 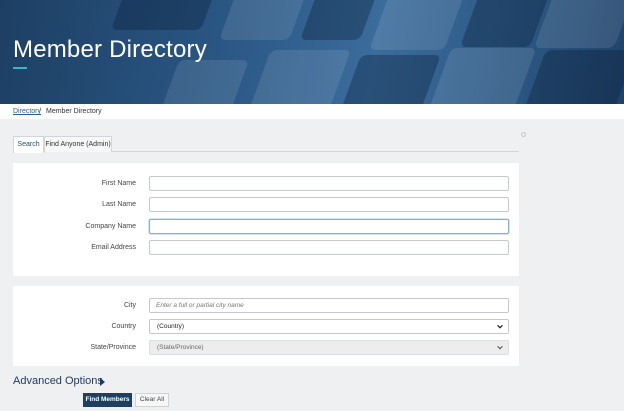 I want to click on country-select-value: (Country), so click(x=171, y=326).